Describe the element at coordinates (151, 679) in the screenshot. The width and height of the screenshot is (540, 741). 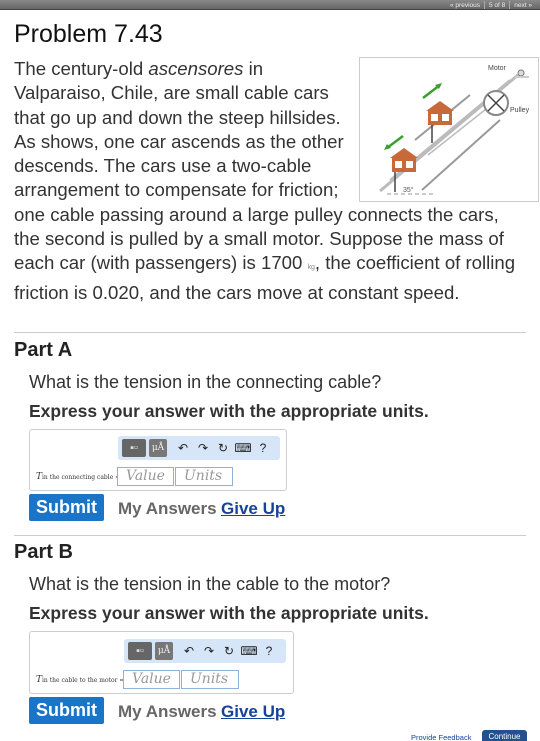
I see `part-b-value-input: Value` at that location.